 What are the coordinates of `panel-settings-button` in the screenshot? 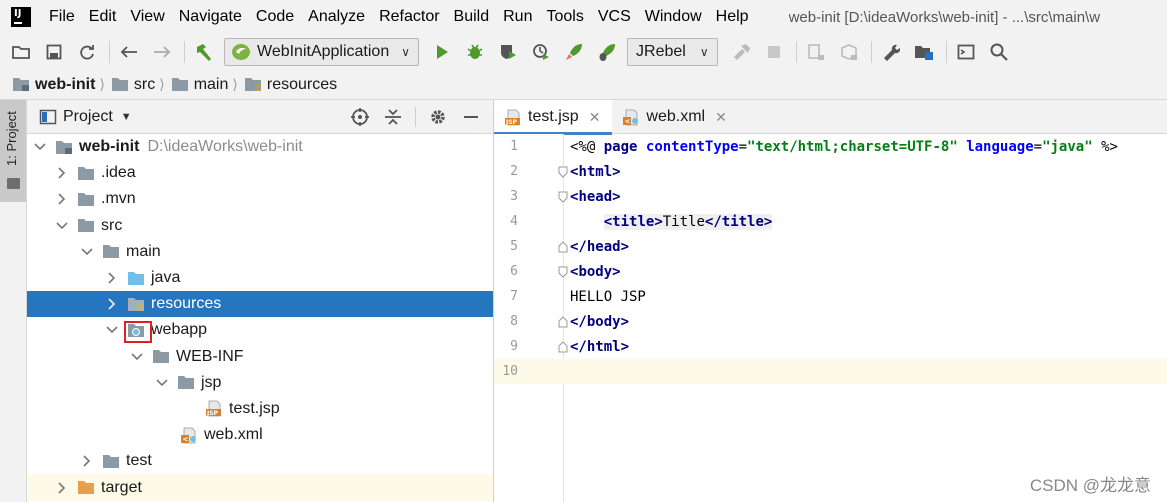 It's located at (438, 117).